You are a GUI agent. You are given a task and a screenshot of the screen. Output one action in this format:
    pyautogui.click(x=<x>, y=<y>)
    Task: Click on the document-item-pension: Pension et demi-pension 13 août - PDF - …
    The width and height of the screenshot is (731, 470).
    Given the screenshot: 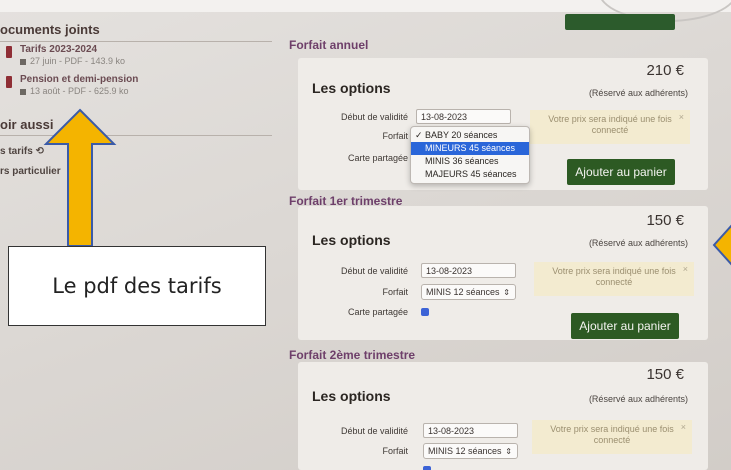 What is the action you would take?
    pyautogui.click(x=136, y=87)
    